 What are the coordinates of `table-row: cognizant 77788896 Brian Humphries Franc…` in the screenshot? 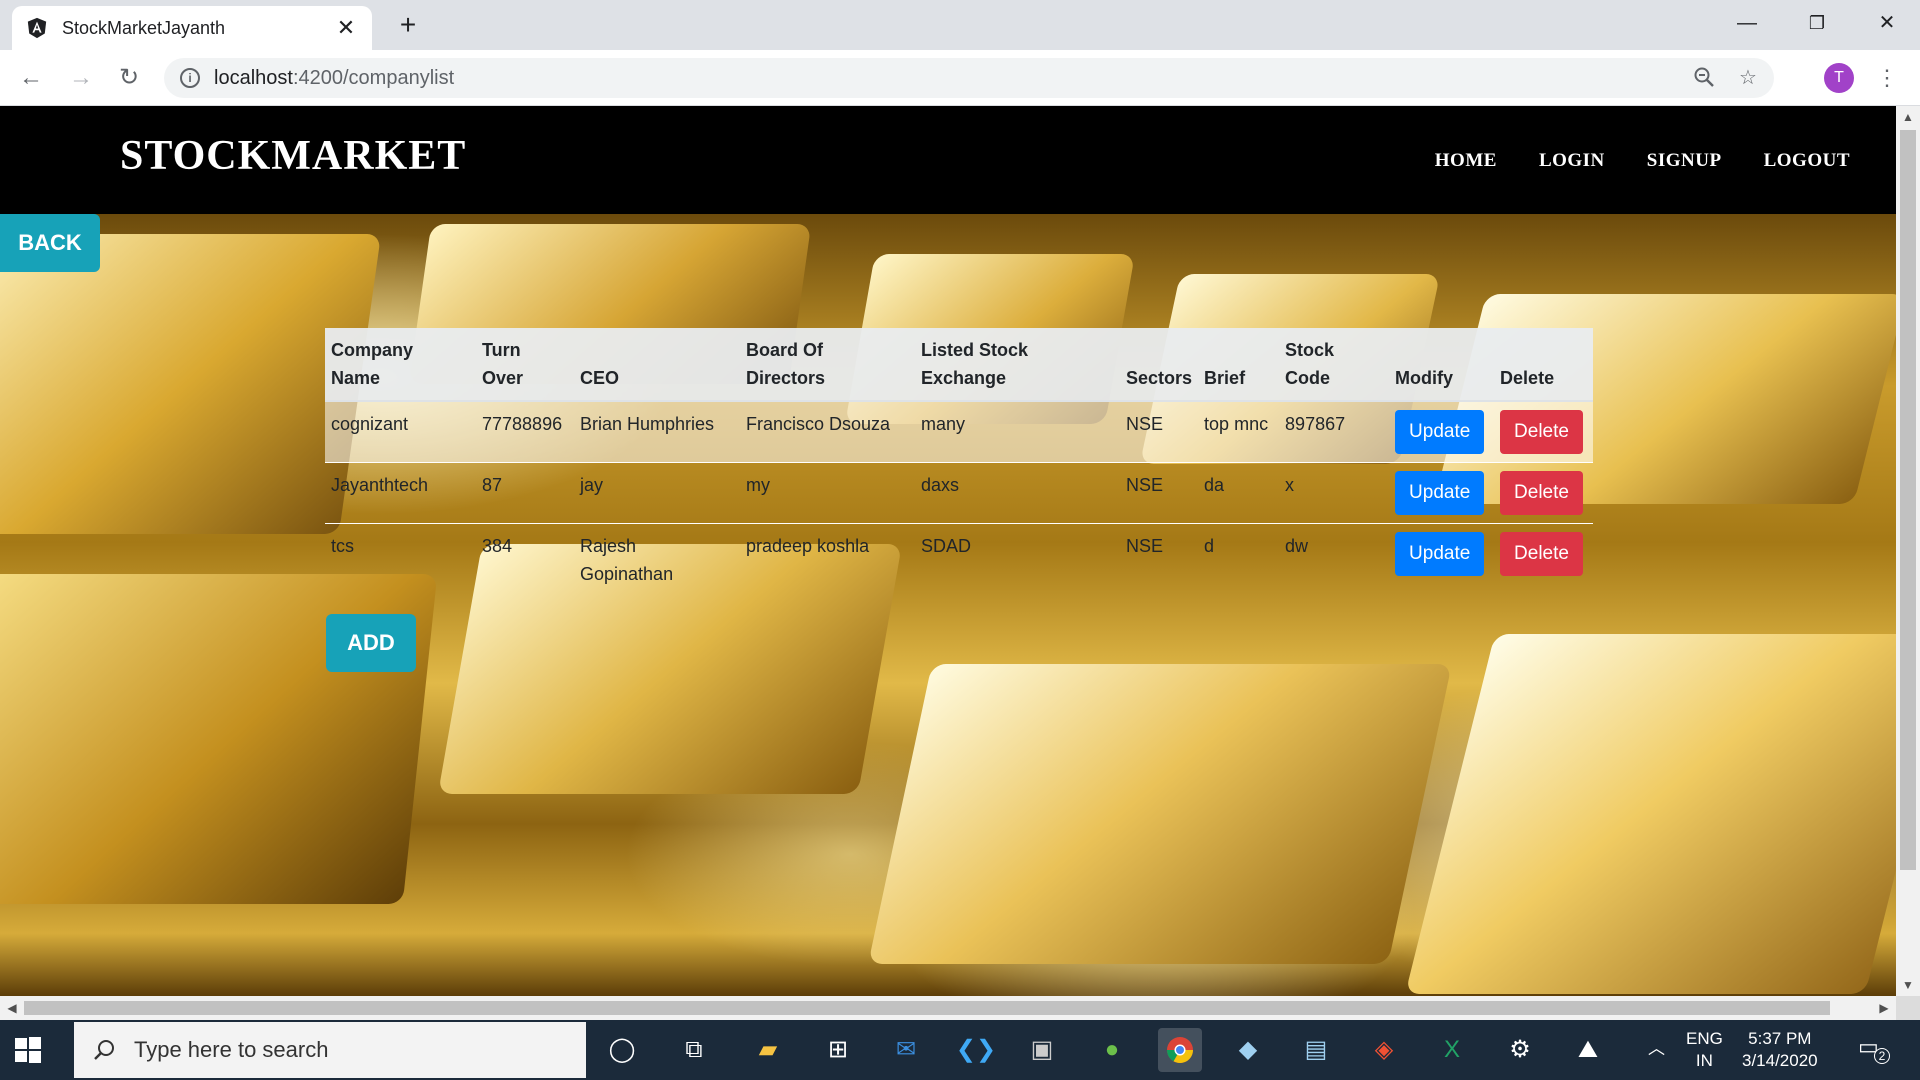 It's located at (959, 431).